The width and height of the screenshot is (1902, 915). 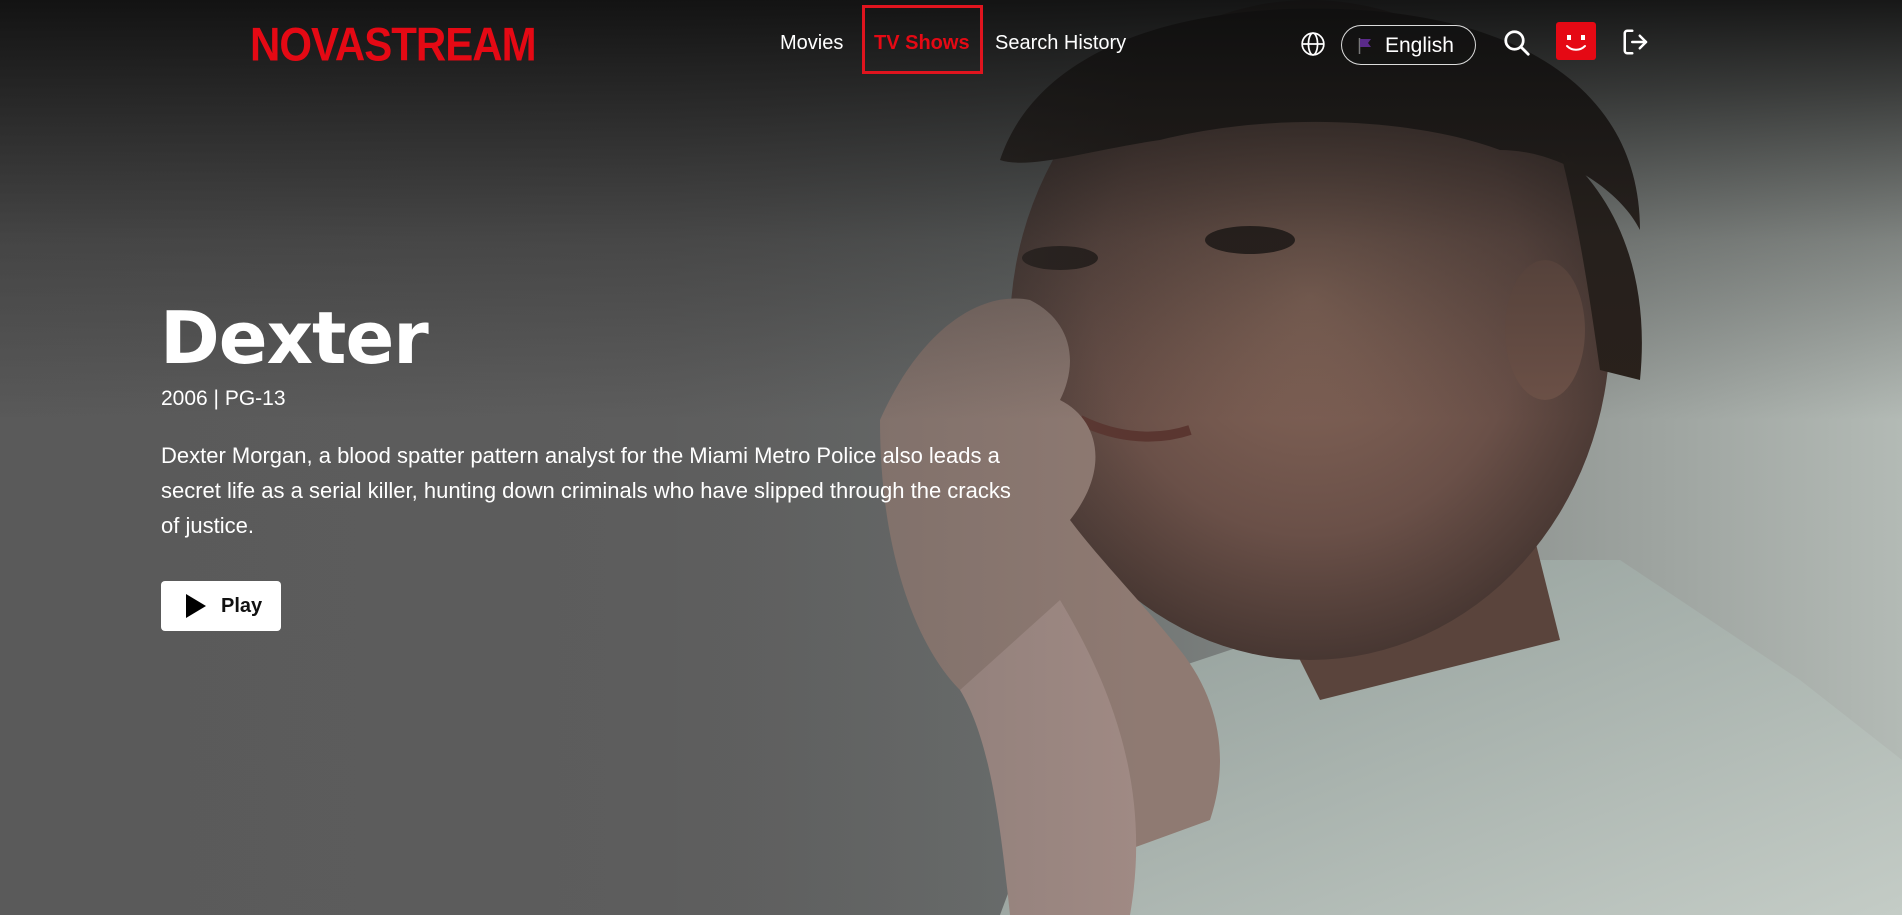 What do you see at coordinates (1636, 42) in the screenshot?
I see `logout-icon` at bounding box center [1636, 42].